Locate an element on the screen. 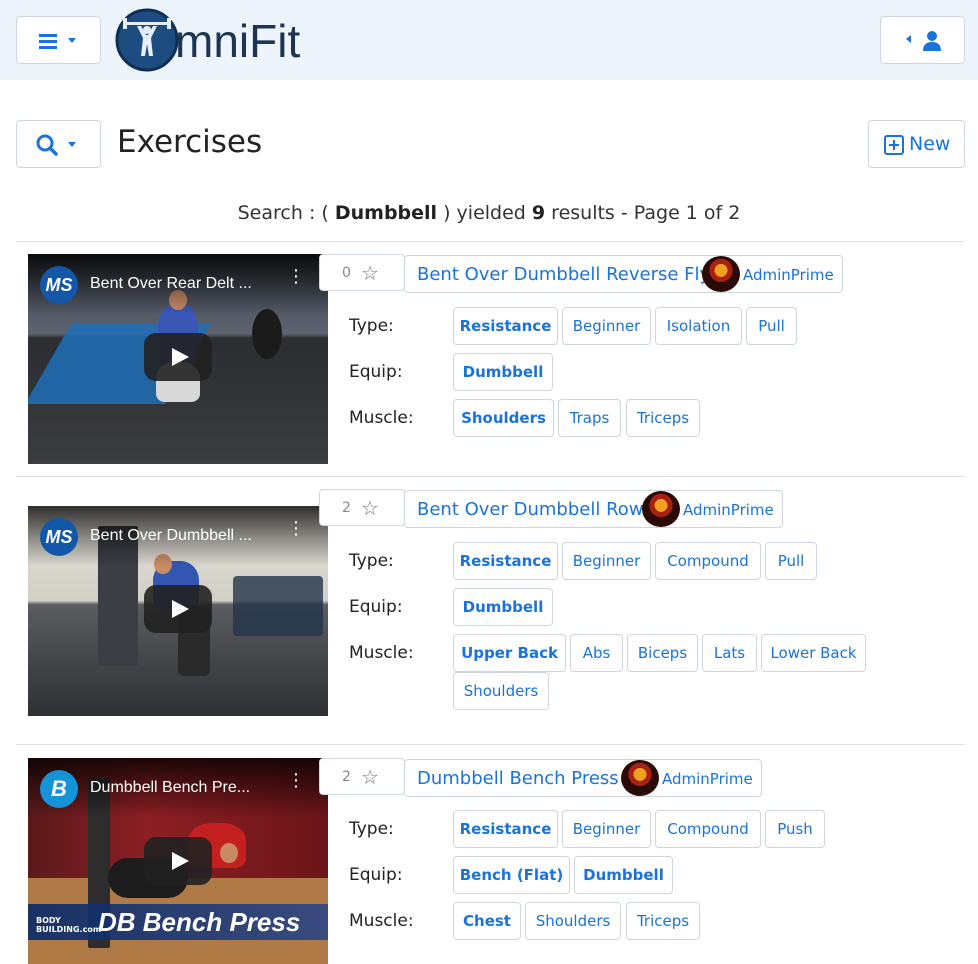 The width and height of the screenshot is (978, 964). muscle-tag: Chest is located at coordinates (487, 921).